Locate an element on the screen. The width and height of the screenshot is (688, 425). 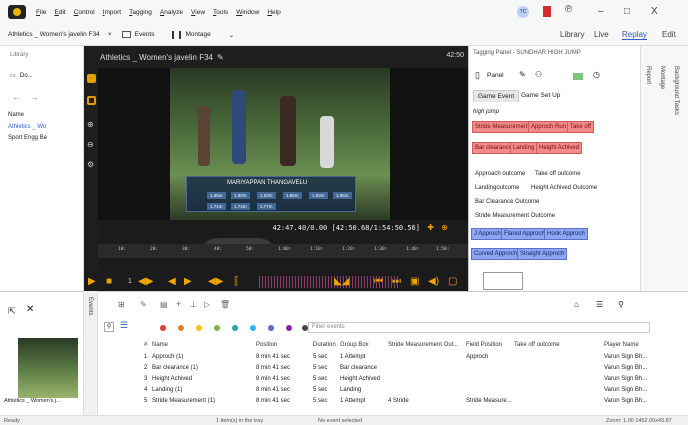
tag-button-landing: Landing is located at coordinates (524, 148).